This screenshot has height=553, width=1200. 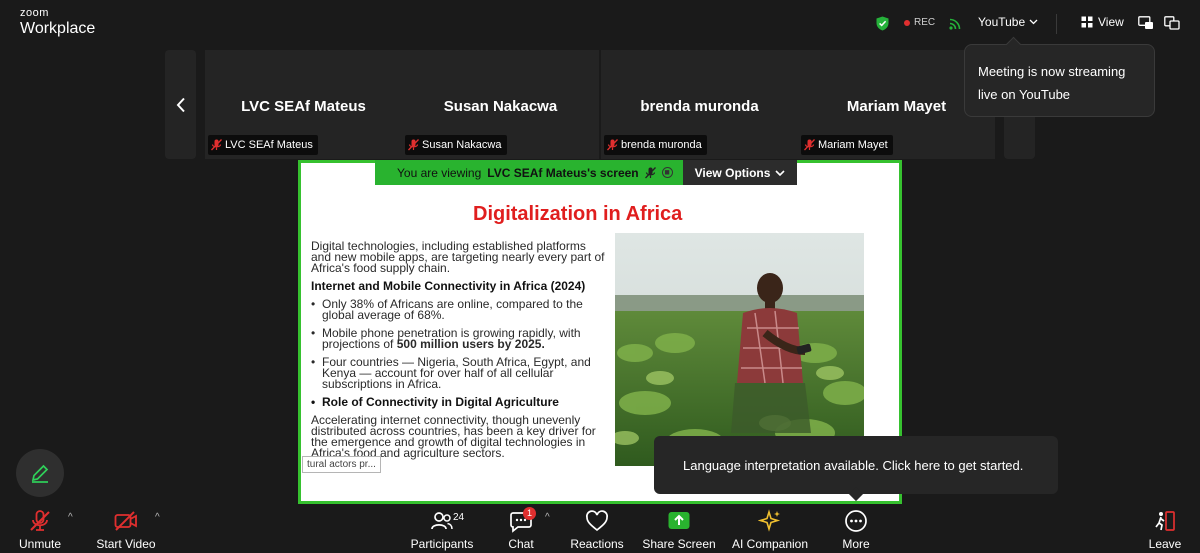 I want to click on fullscreen-icon, so click(x=1172, y=23).